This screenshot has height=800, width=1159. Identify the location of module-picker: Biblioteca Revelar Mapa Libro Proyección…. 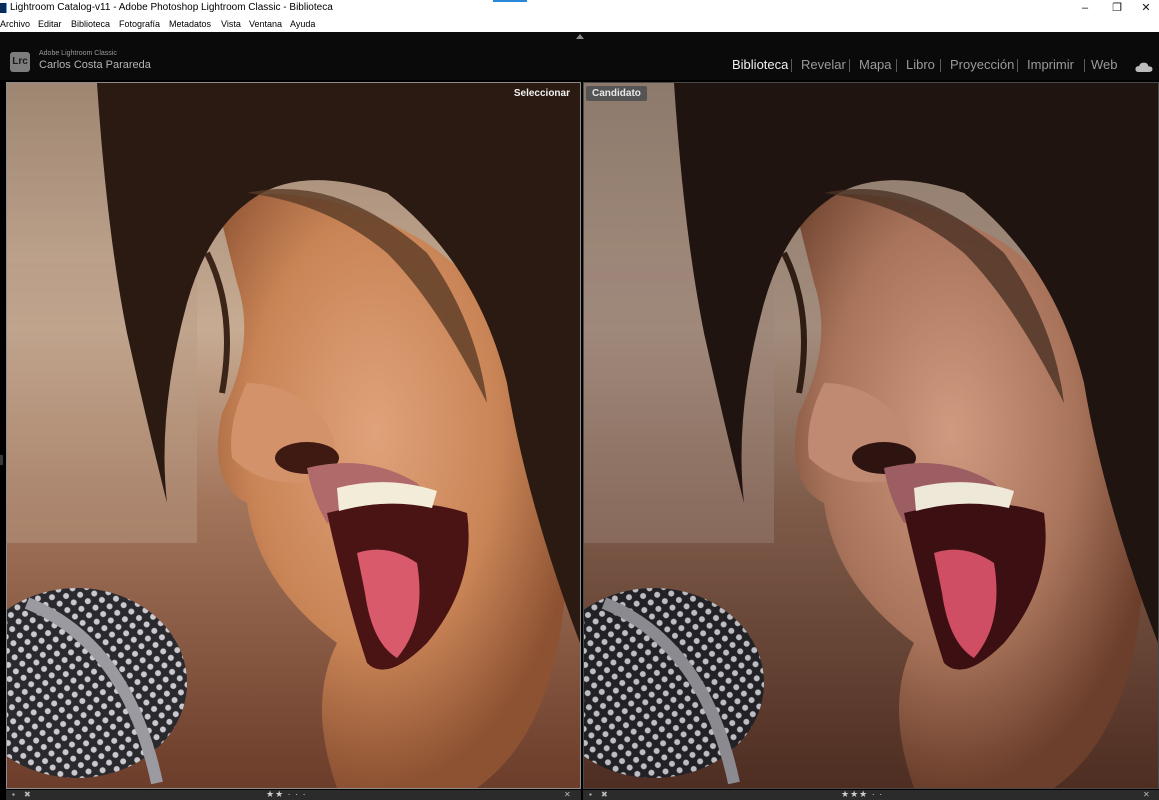
(944, 65).